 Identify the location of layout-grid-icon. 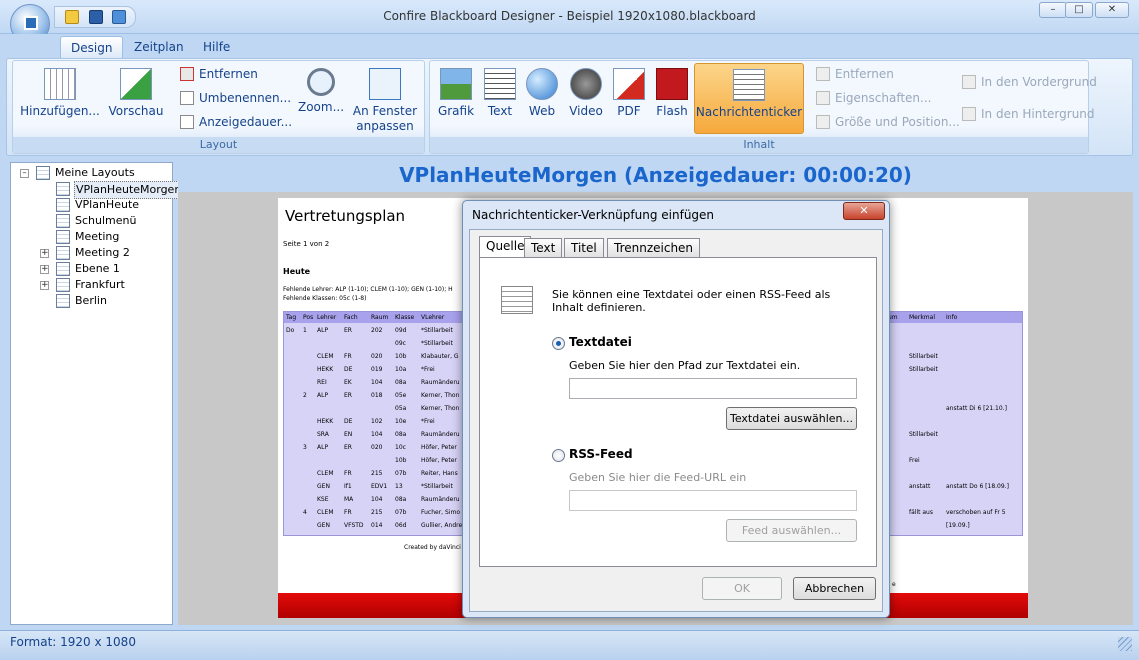
(63, 253).